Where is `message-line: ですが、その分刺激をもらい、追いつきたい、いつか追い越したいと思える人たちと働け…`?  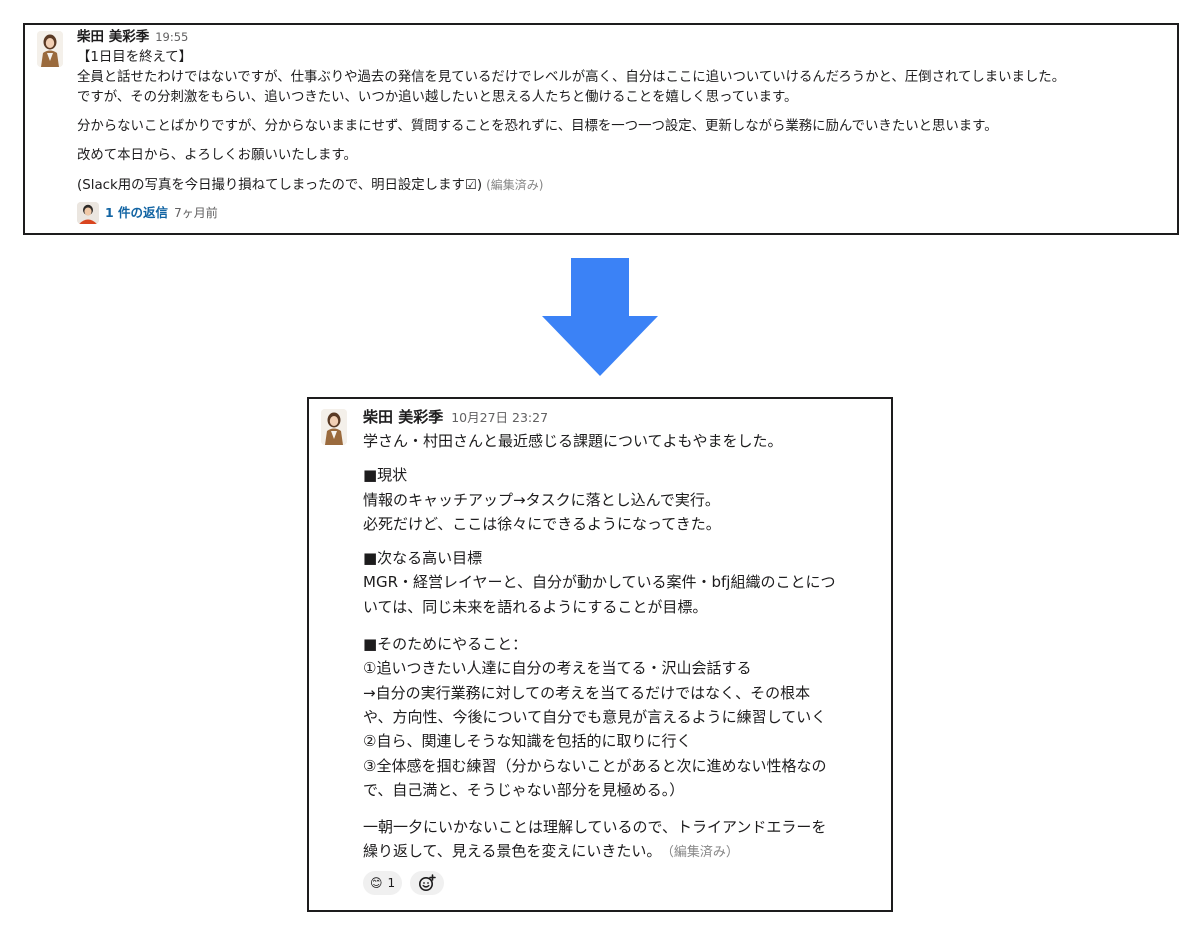
message-line: ですが、その分刺激をもらい、追いつきたい、いつか追い越したいと思える人たちと働け… is located at coordinates (437, 97).